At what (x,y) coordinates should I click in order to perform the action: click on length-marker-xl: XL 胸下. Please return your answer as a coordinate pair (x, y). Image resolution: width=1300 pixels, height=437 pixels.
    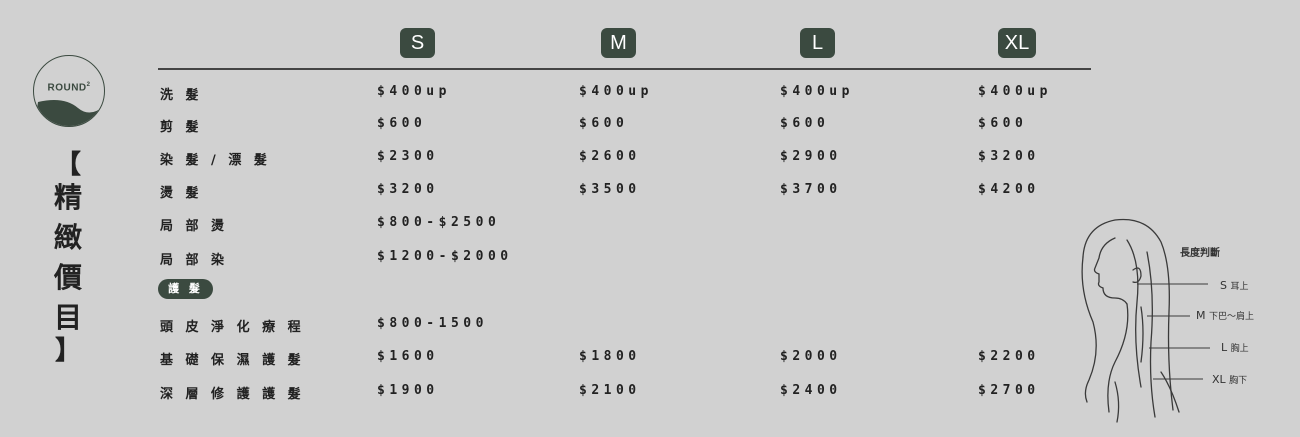
    Looking at the image, I should click on (1230, 379).